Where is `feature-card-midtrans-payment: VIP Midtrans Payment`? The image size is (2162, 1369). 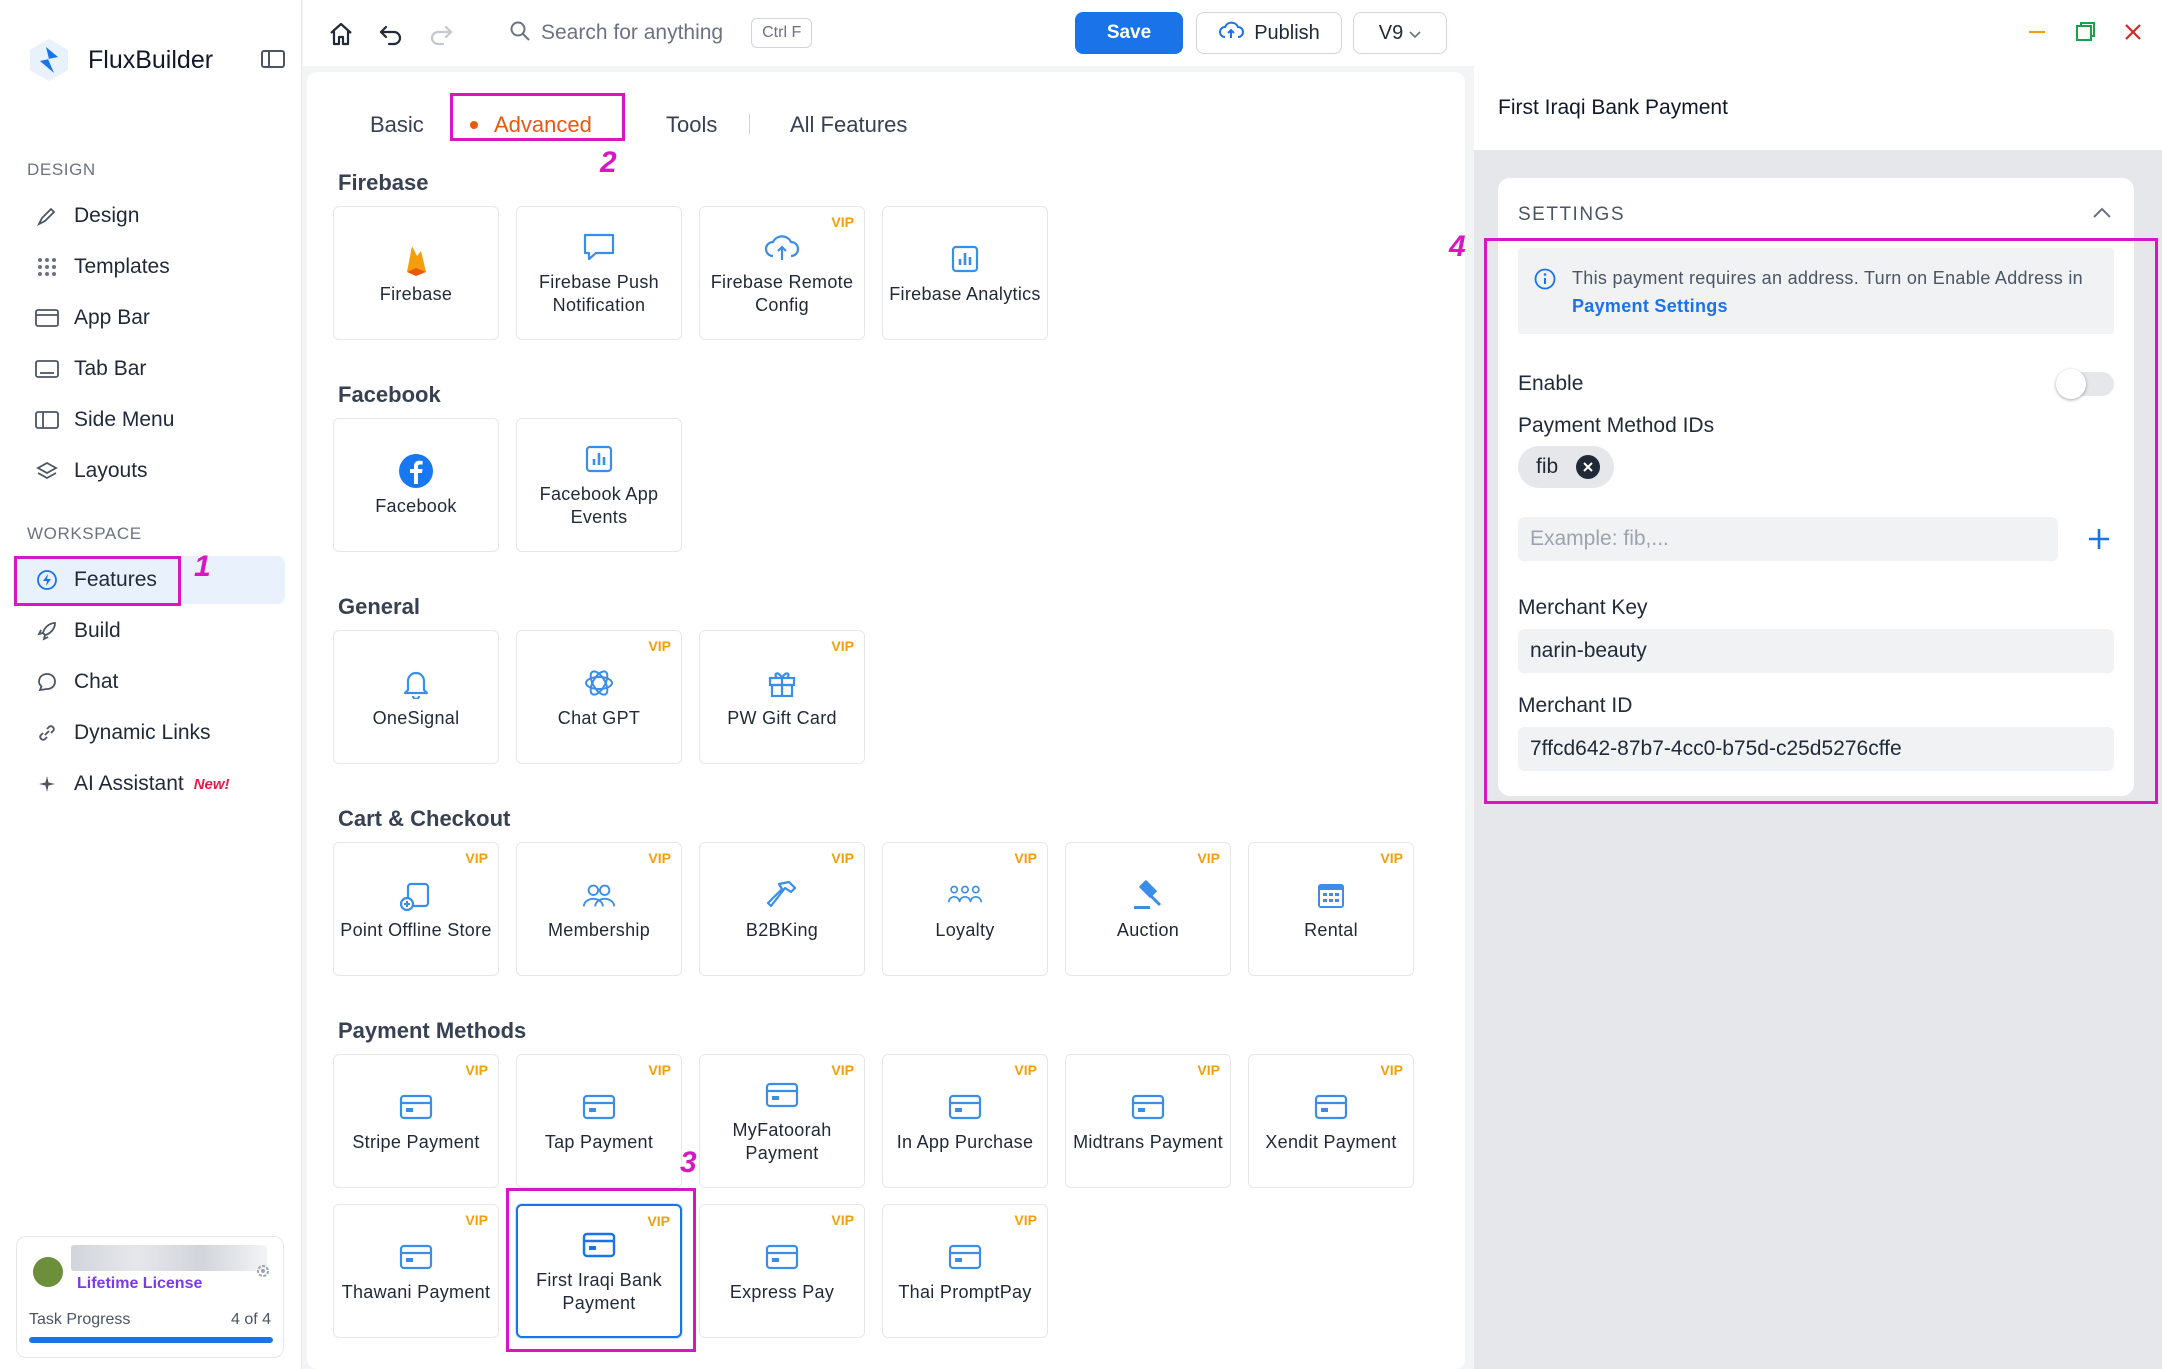 feature-card-midtrans-payment: VIP Midtrans Payment is located at coordinates (1148, 1121).